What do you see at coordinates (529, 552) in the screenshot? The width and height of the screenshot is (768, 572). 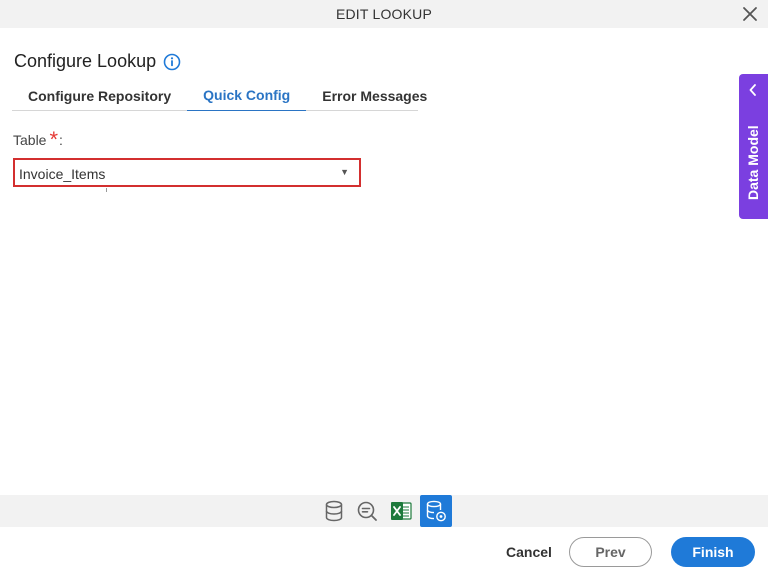 I see `cancel-button: Cancel` at bounding box center [529, 552].